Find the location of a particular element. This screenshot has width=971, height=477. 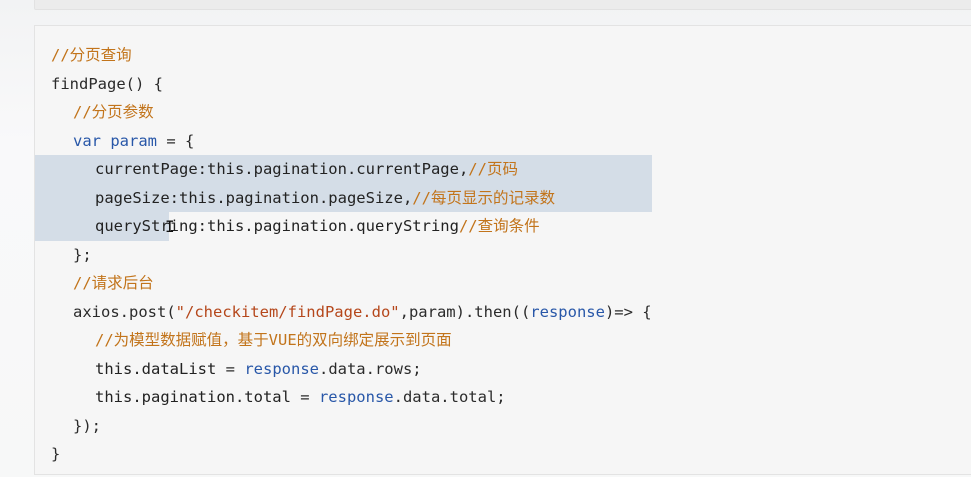

text-cursor-icon: I is located at coordinates (170, 226).